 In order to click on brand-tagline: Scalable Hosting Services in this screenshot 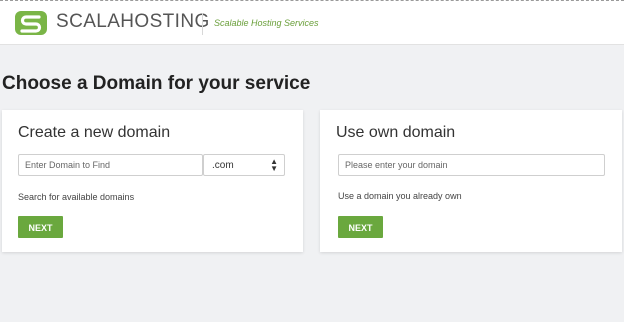, I will do `click(266, 23)`.